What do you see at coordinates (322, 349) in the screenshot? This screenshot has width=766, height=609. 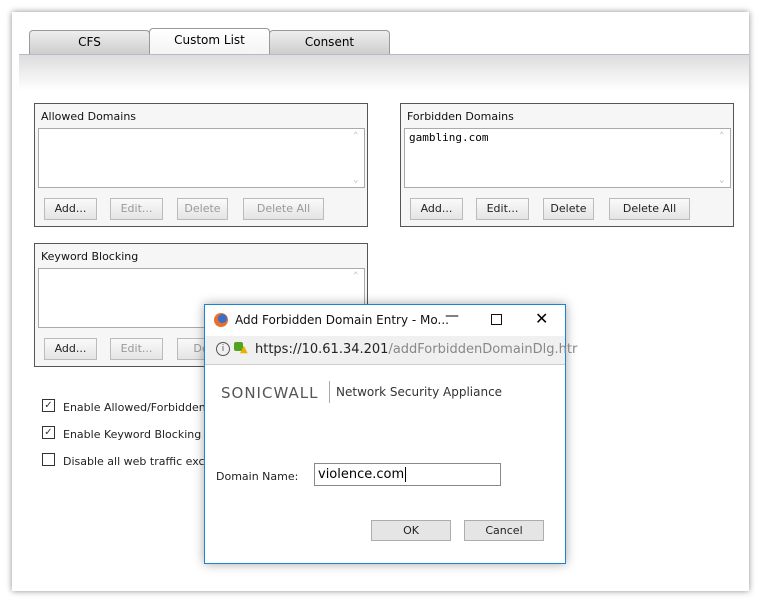 I see `url-host: https://10.61.34.201` at bounding box center [322, 349].